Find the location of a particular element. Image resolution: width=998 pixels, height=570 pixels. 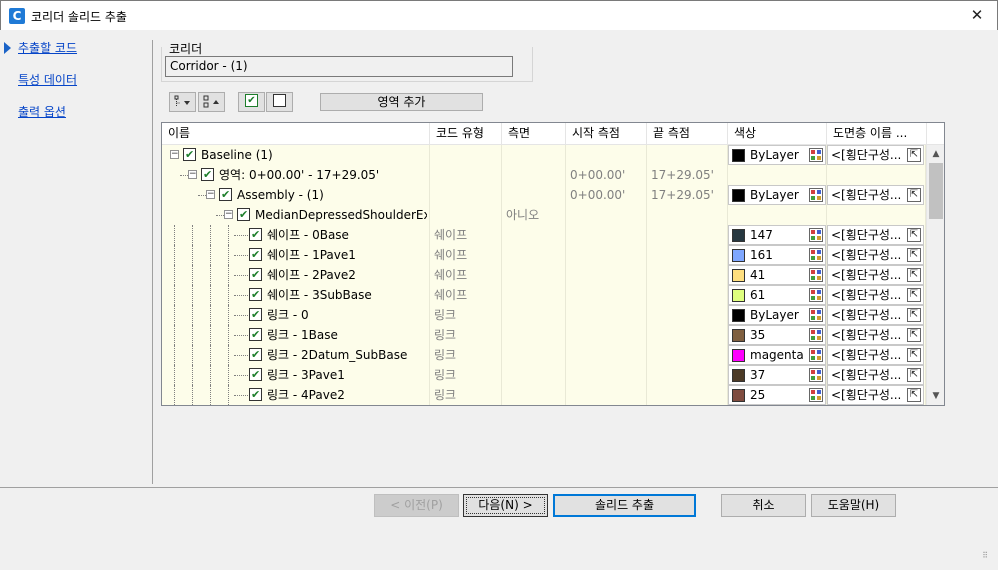

scroll-down-arrow-icon: ▼ is located at coordinates (935, 396).